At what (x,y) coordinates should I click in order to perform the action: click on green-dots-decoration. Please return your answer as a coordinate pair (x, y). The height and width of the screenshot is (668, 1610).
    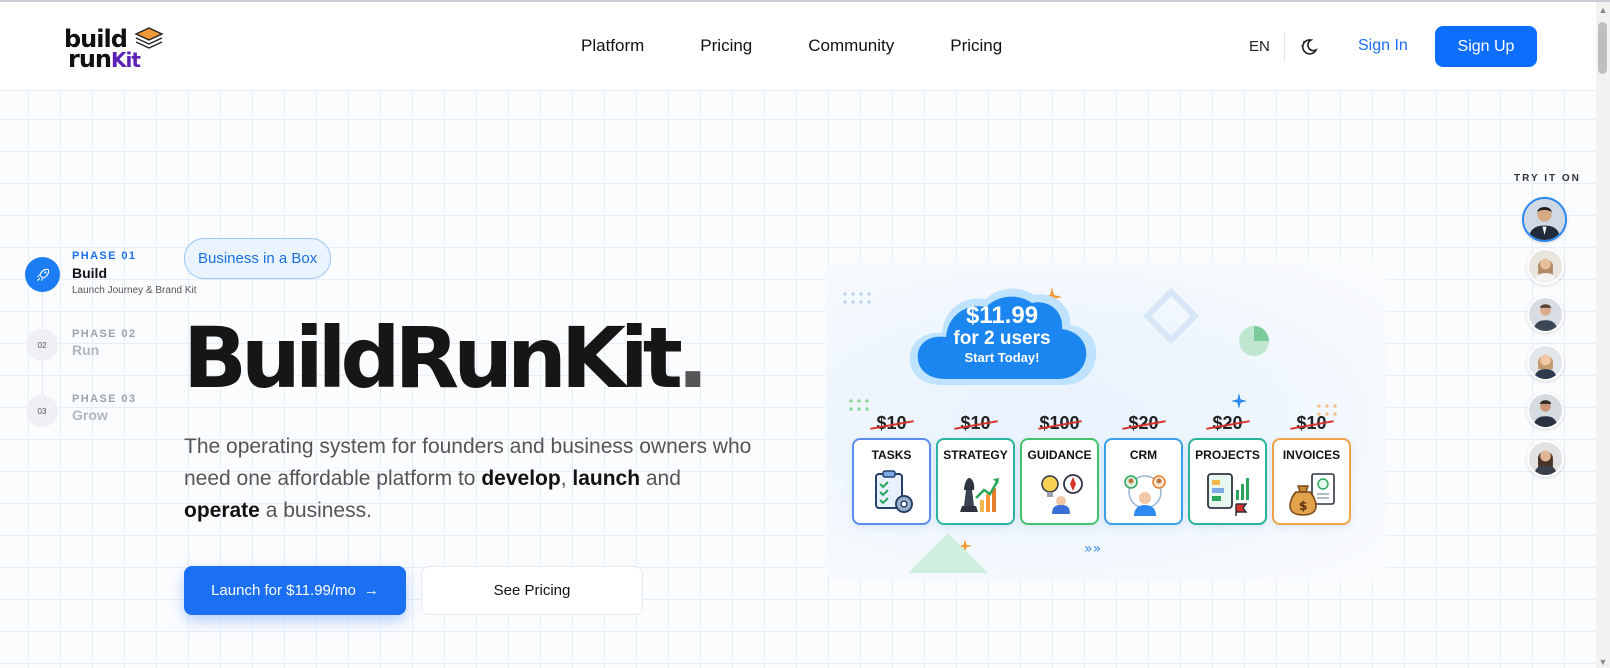
    Looking at the image, I should click on (859, 405).